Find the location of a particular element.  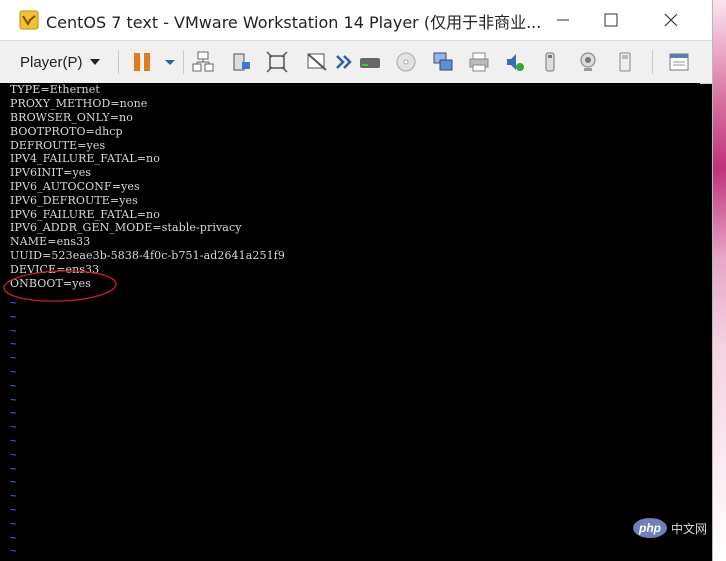

file-line: IPV6_DEFROUTE=yes is located at coordinates (74, 200).